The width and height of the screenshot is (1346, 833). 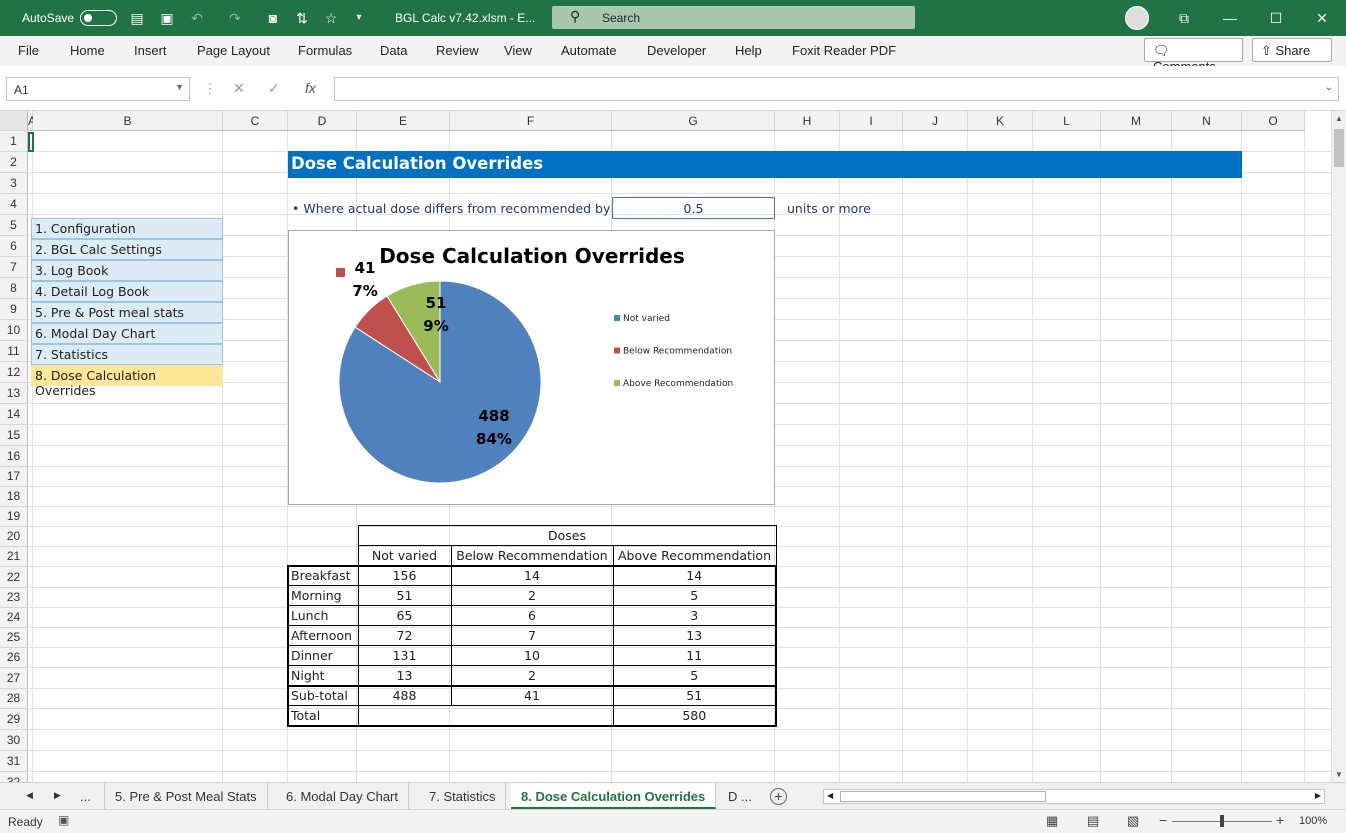 I want to click on save-icon: ▣, so click(x=167, y=18).